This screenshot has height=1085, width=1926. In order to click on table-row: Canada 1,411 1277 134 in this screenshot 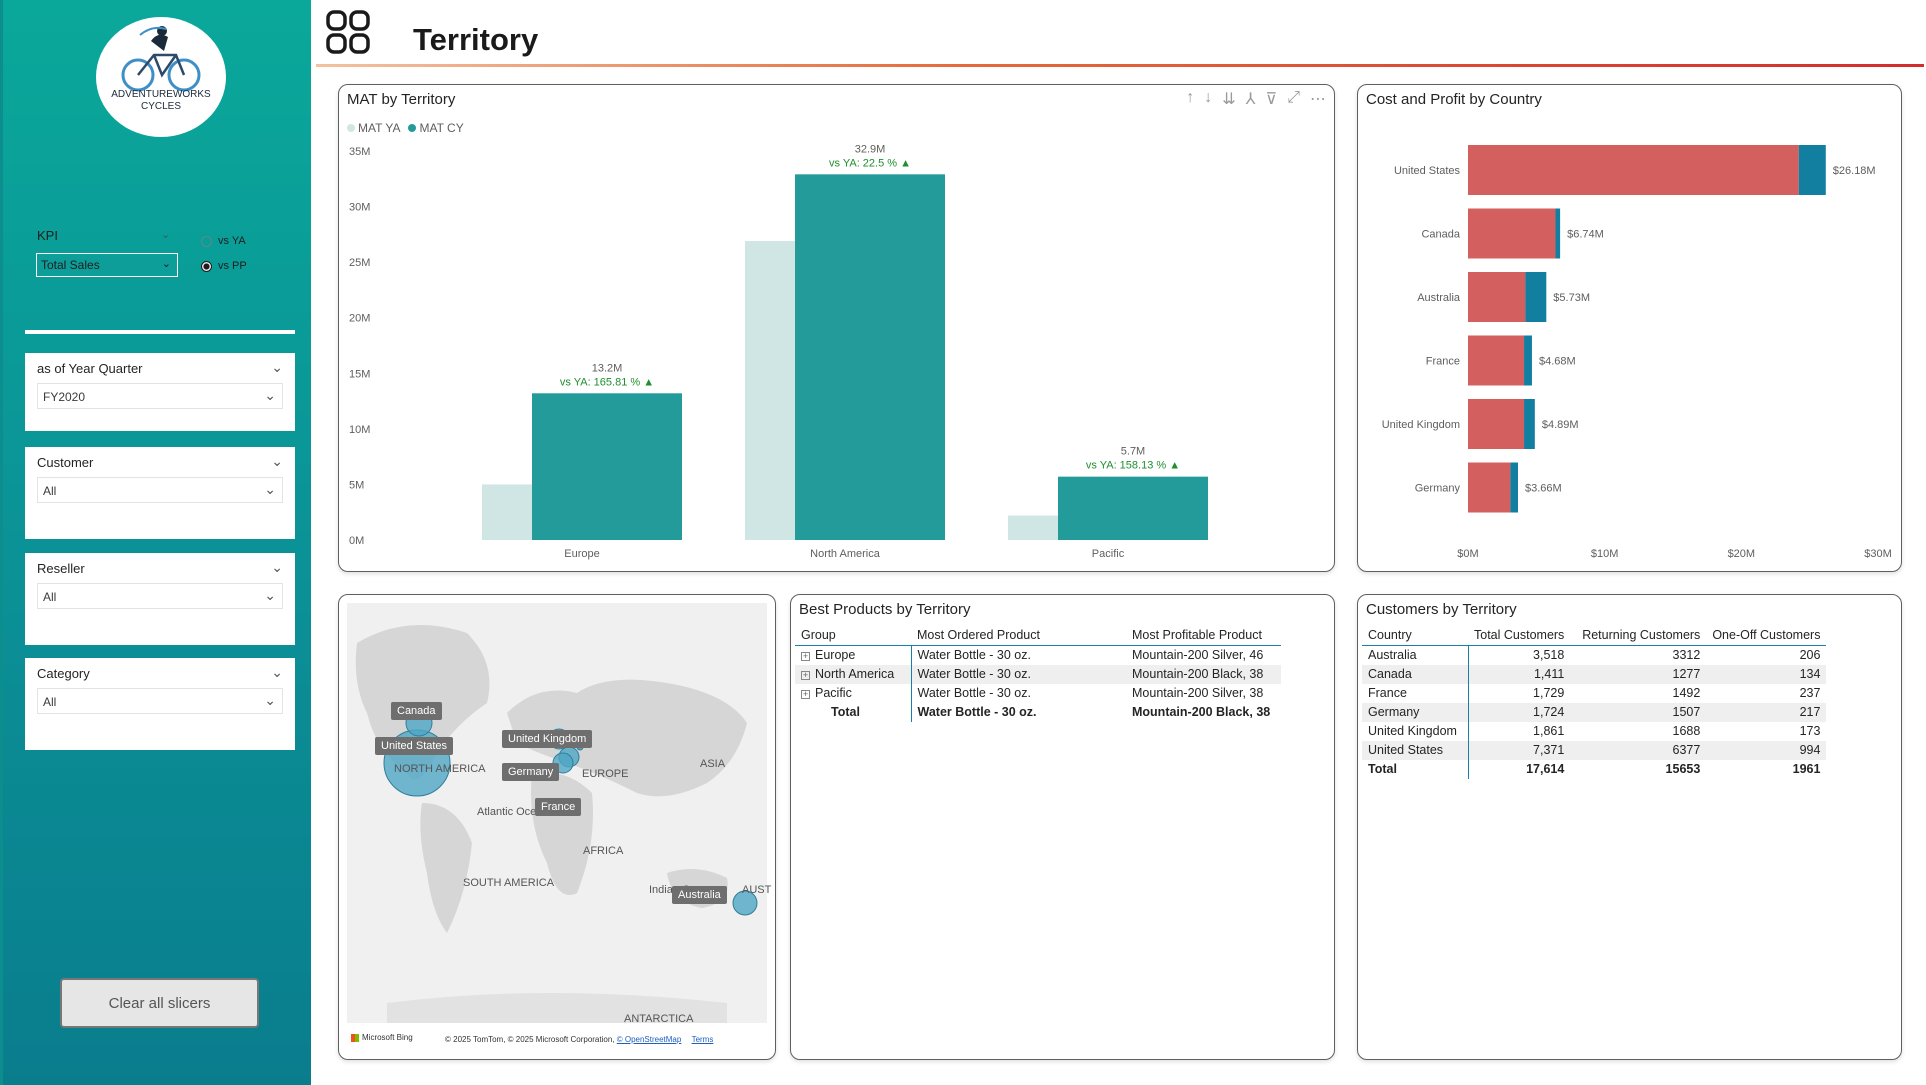, I will do `click(1594, 674)`.